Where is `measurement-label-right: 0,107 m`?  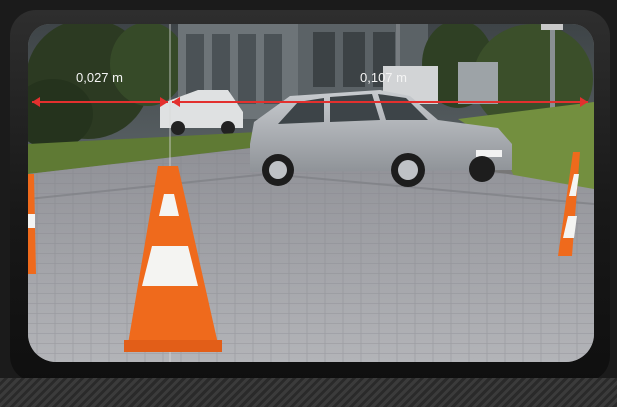 measurement-label-right: 0,107 m is located at coordinates (383, 77).